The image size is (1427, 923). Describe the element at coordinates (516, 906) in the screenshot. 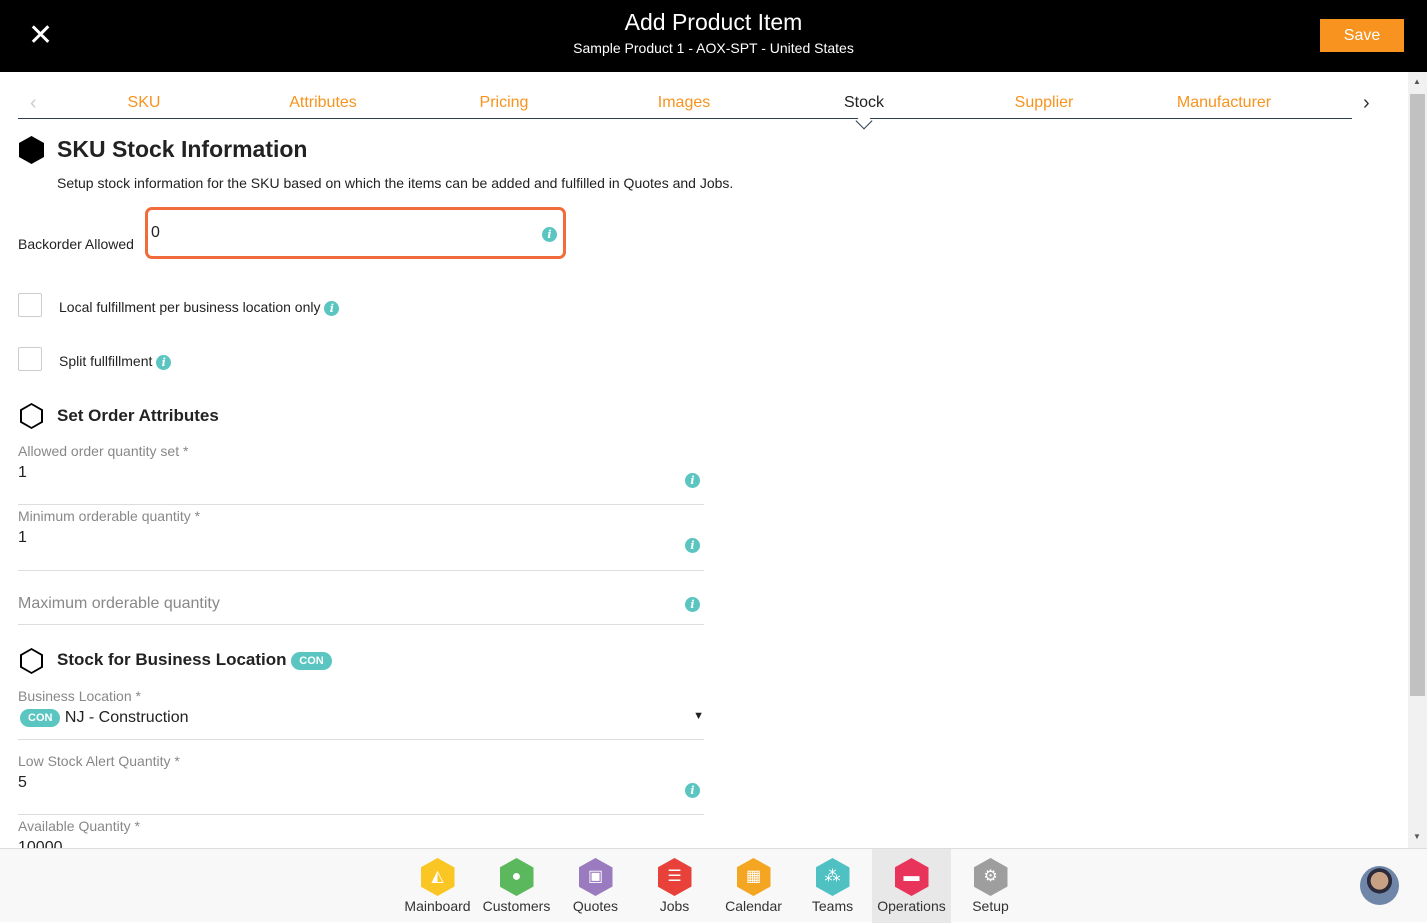

I see `nav-label: Customers` at that location.